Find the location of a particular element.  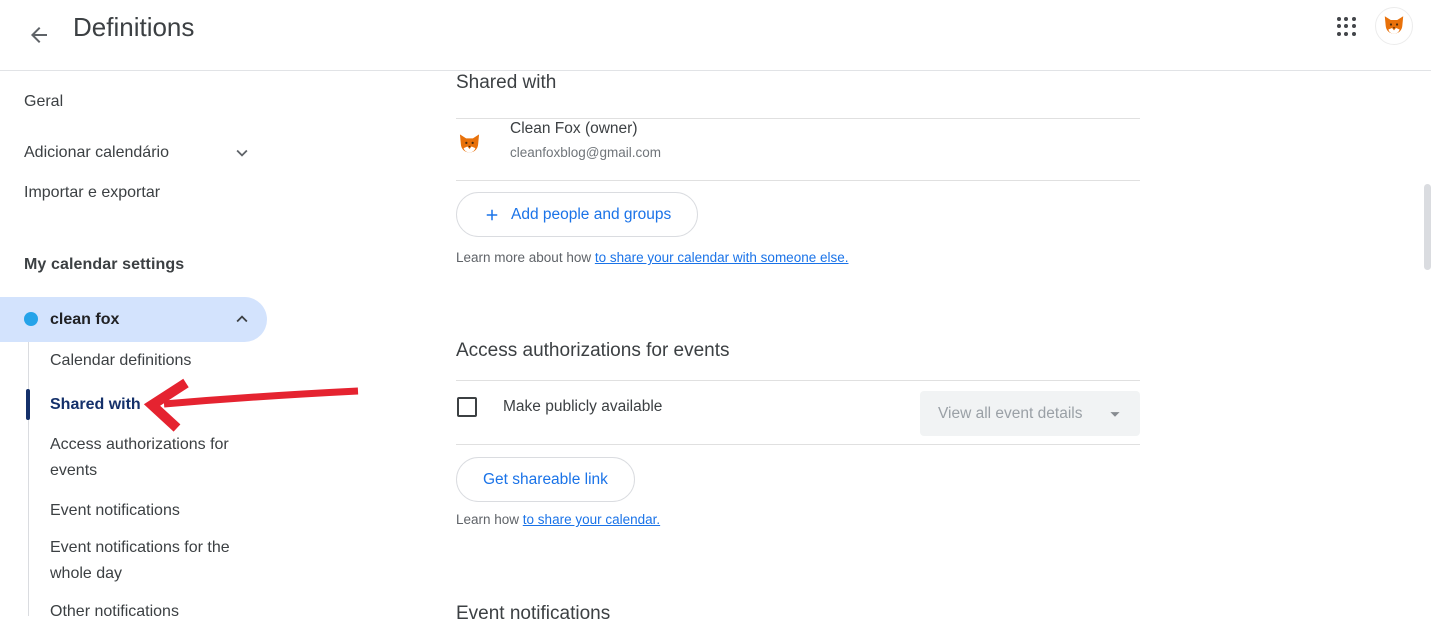

owner-name: Clean Fox (owner) is located at coordinates (574, 128).